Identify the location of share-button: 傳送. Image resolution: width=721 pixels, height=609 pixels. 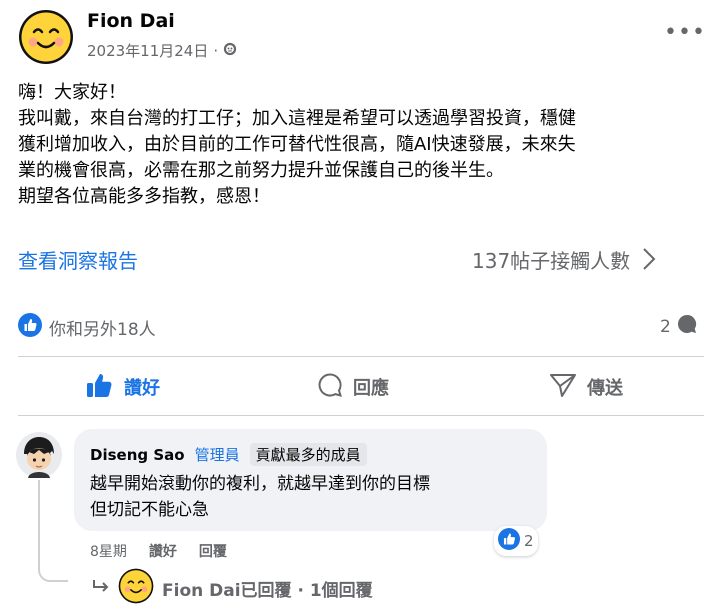
(586, 387).